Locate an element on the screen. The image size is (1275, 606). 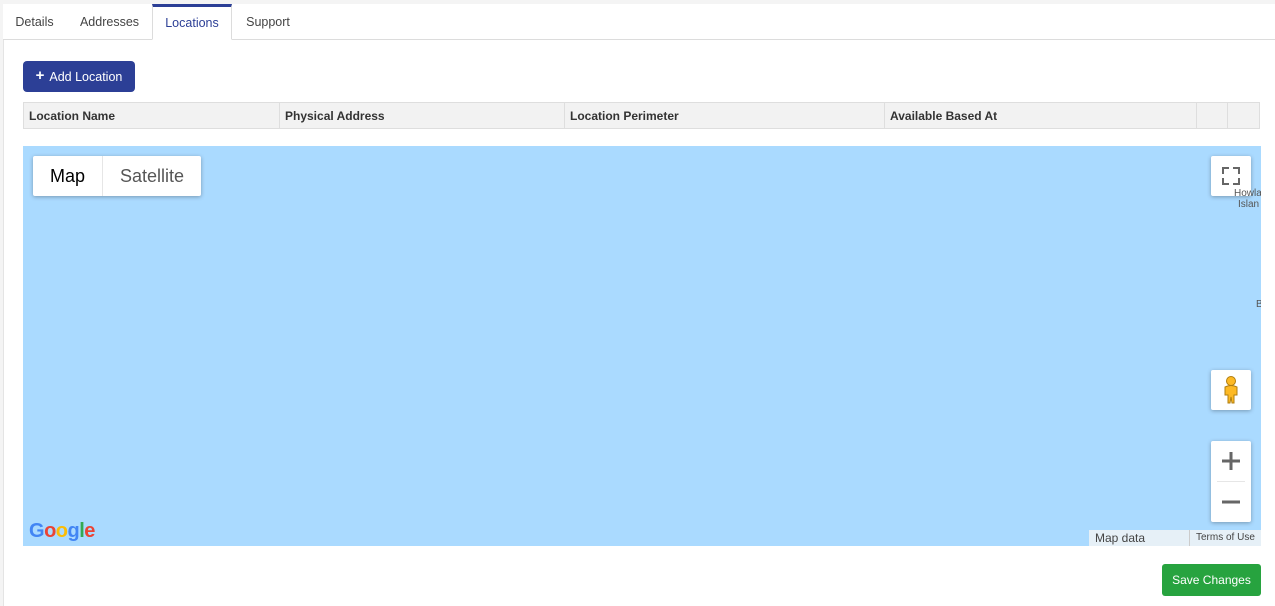
zoom-in-button is located at coordinates (1231, 461).